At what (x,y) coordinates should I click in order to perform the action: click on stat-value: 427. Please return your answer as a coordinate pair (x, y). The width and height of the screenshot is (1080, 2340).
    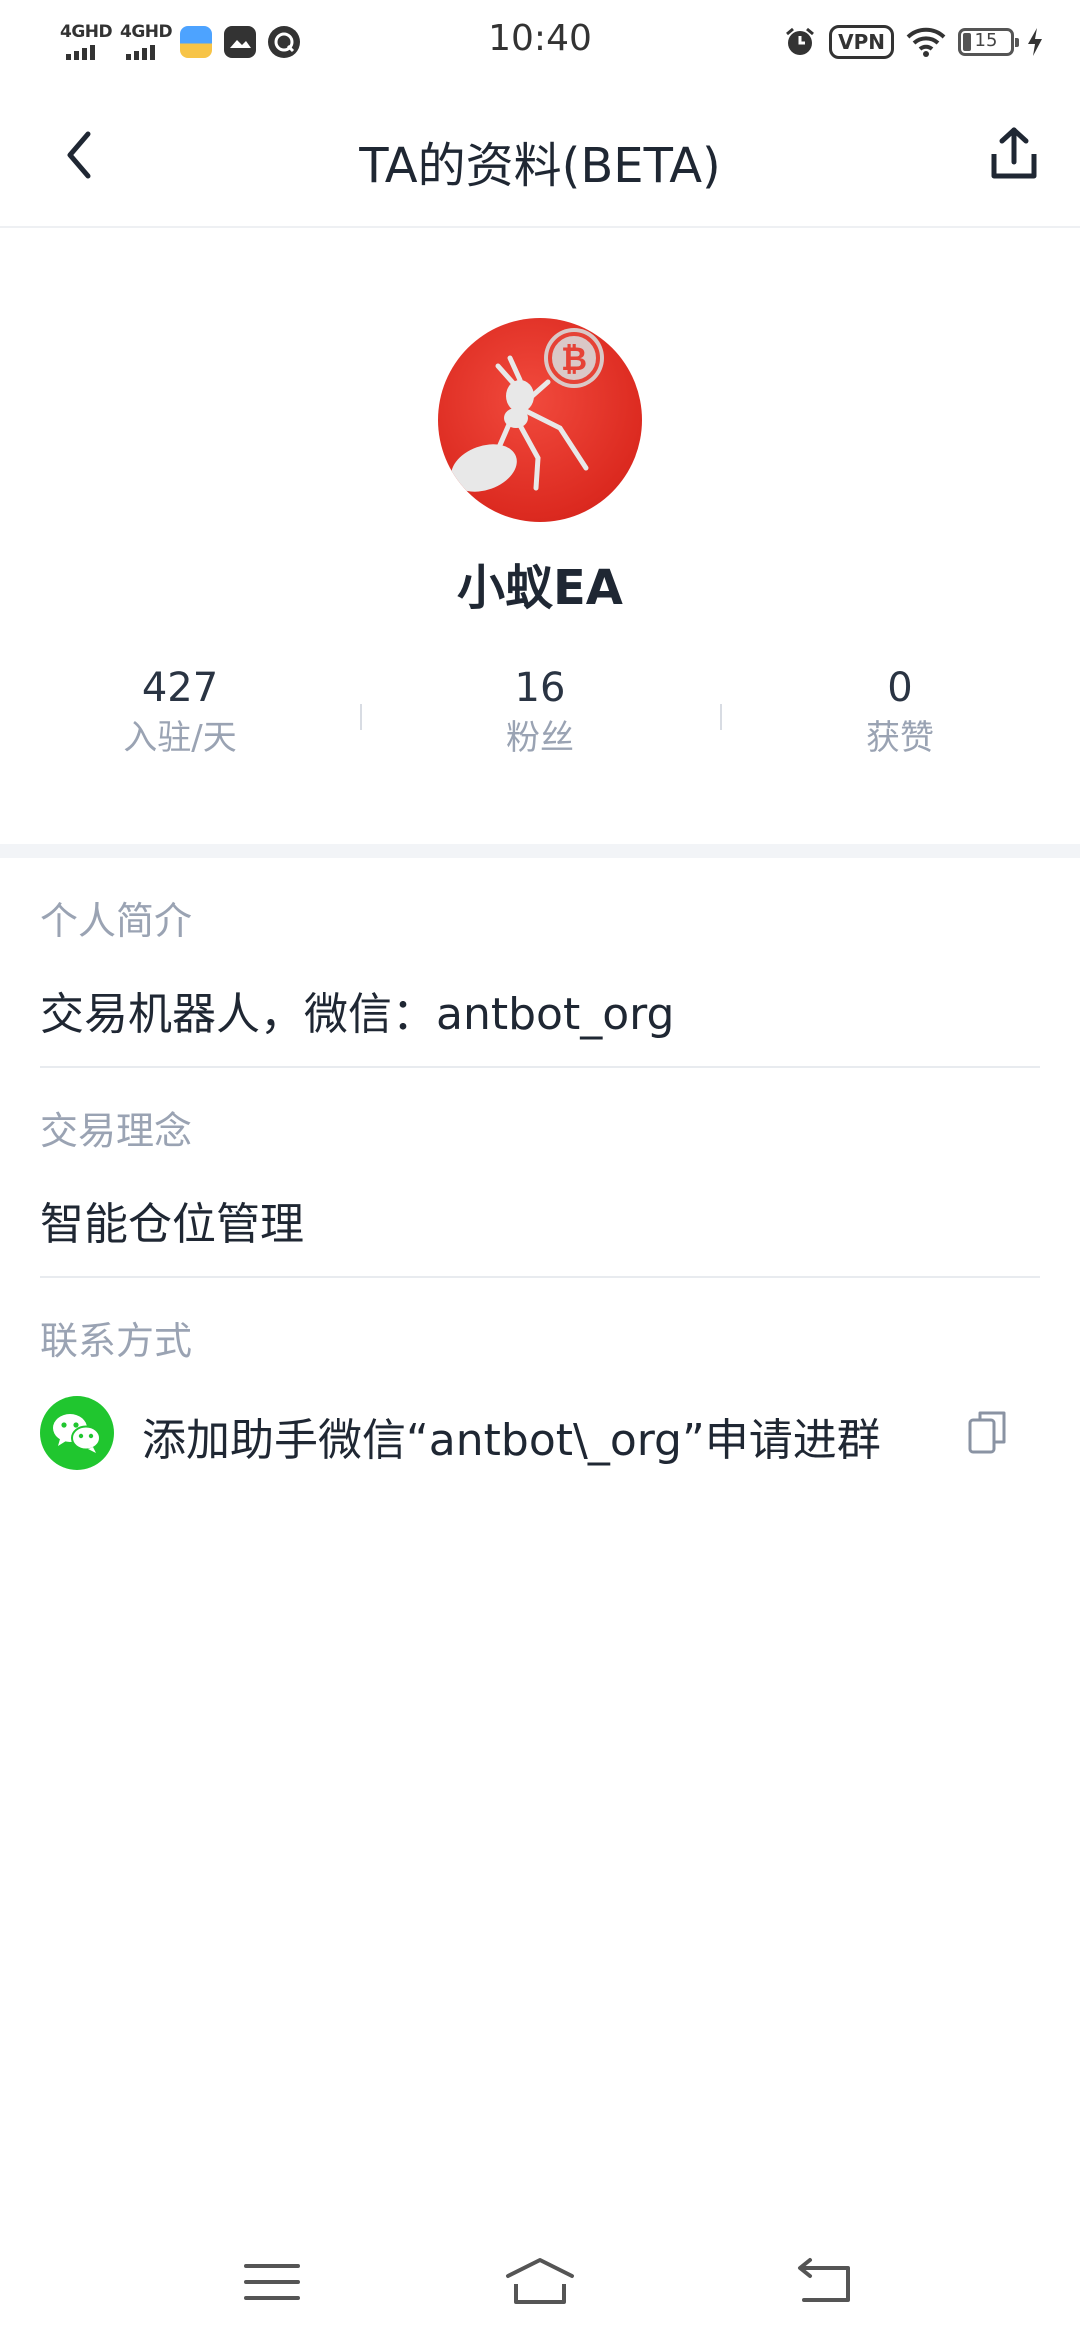
    Looking at the image, I should click on (180, 688).